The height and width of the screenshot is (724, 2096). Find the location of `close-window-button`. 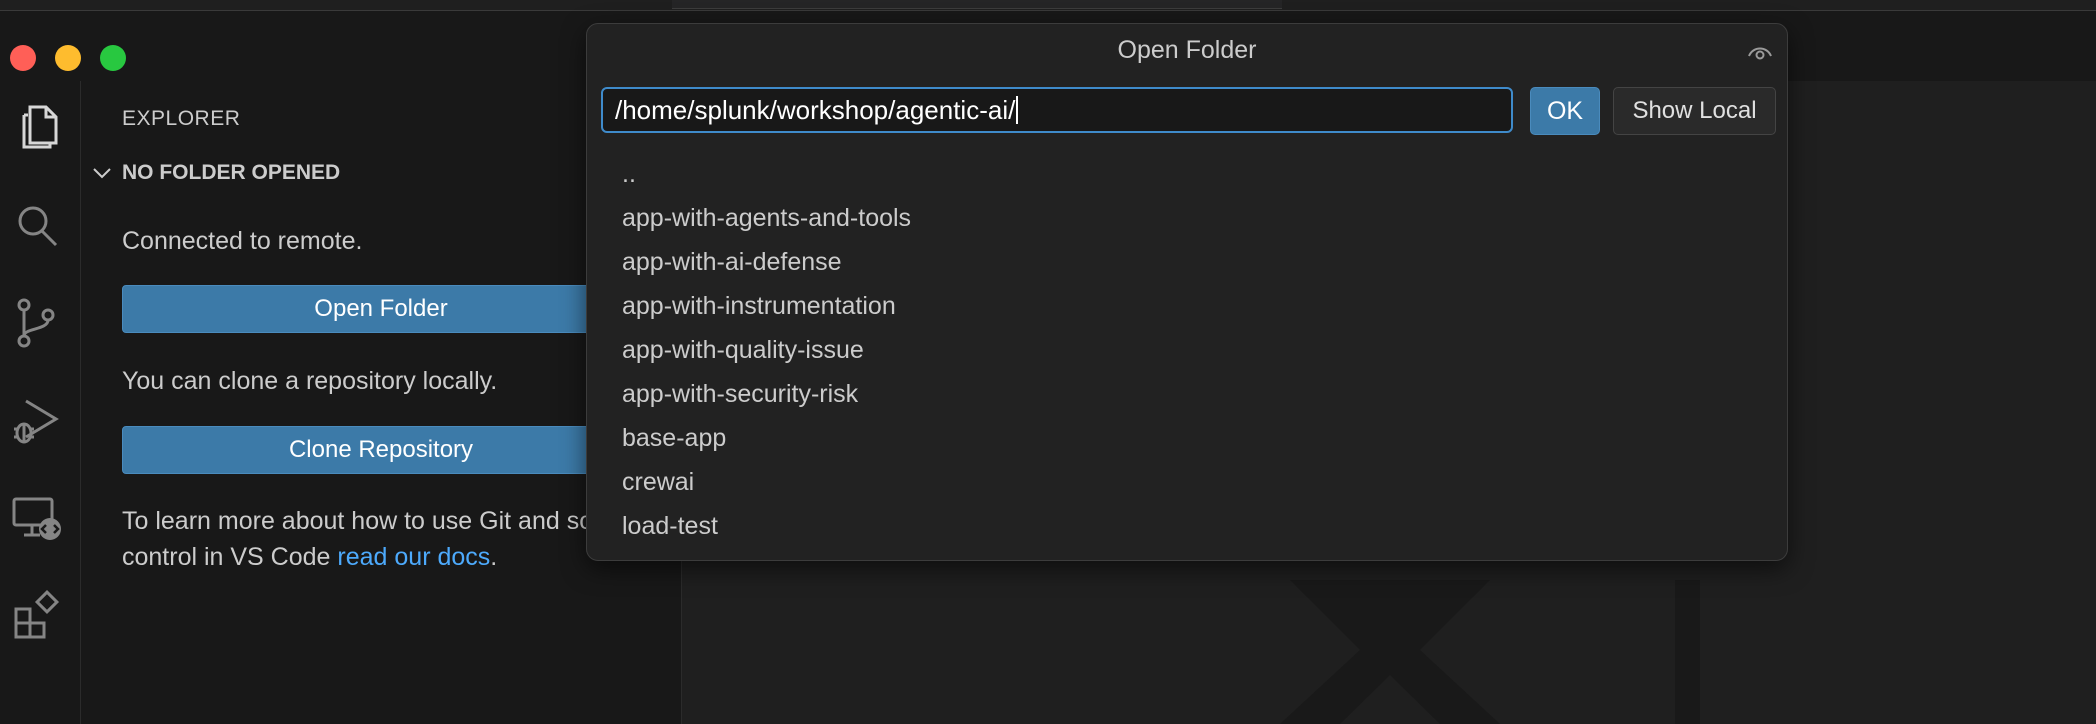

close-window-button is located at coordinates (23, 58).